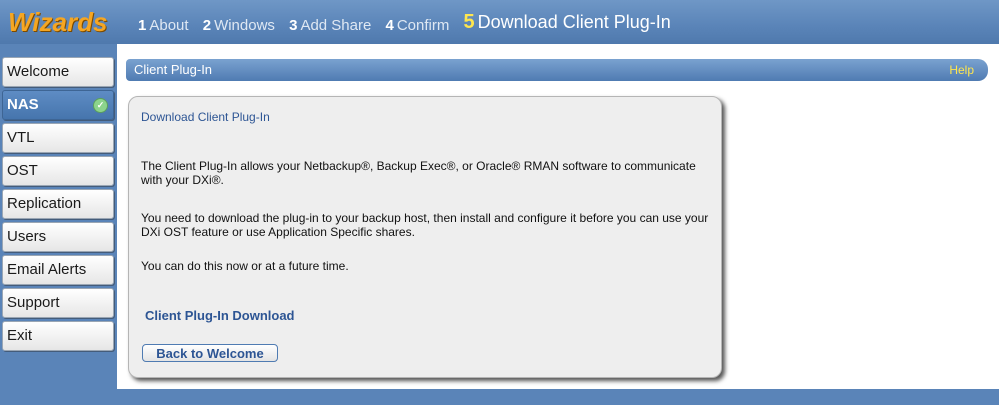 The height and width of the screenshot is (405, 999). What do you see at coordinates (469, 22) in the screenshot?
I see `step-number: 5` at bounding box center [469, 22].